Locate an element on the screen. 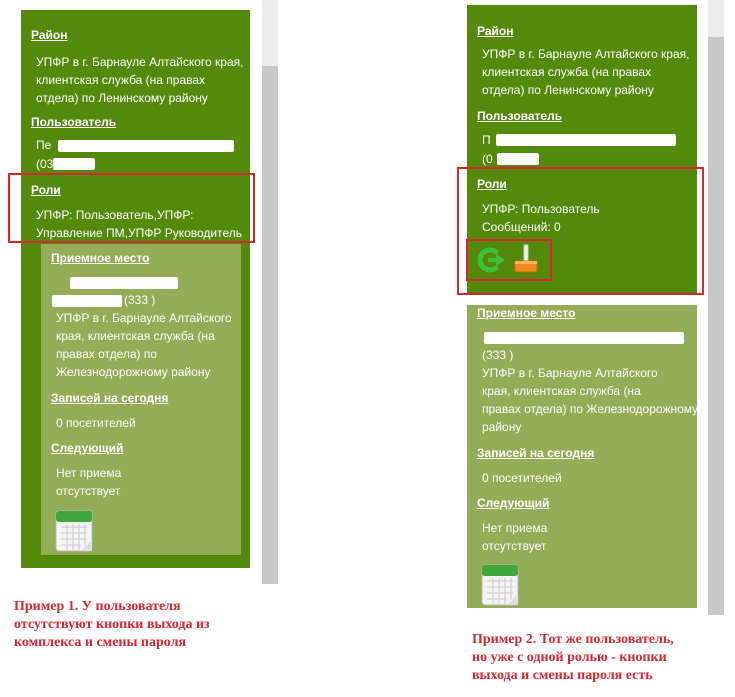  right-reception-phone: (333 ) is located at coordinates (498, 355).